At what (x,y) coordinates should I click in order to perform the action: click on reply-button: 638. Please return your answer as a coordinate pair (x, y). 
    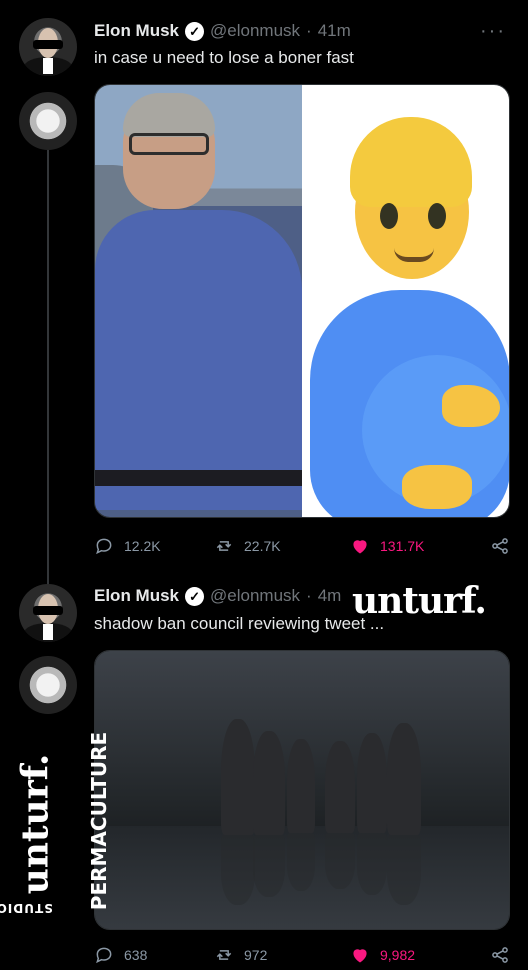
    Looking at the image, I should click on (154, 955).